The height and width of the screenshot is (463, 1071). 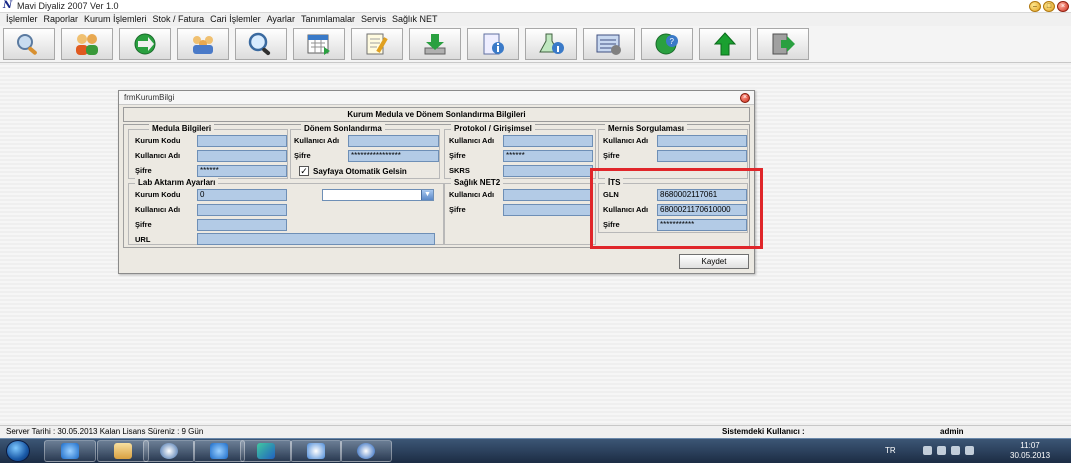 What do you see at coordinates (393, 156) in the screenshot?
I see `donem-sifre-input: ****************` at bounding box center [393, 156].